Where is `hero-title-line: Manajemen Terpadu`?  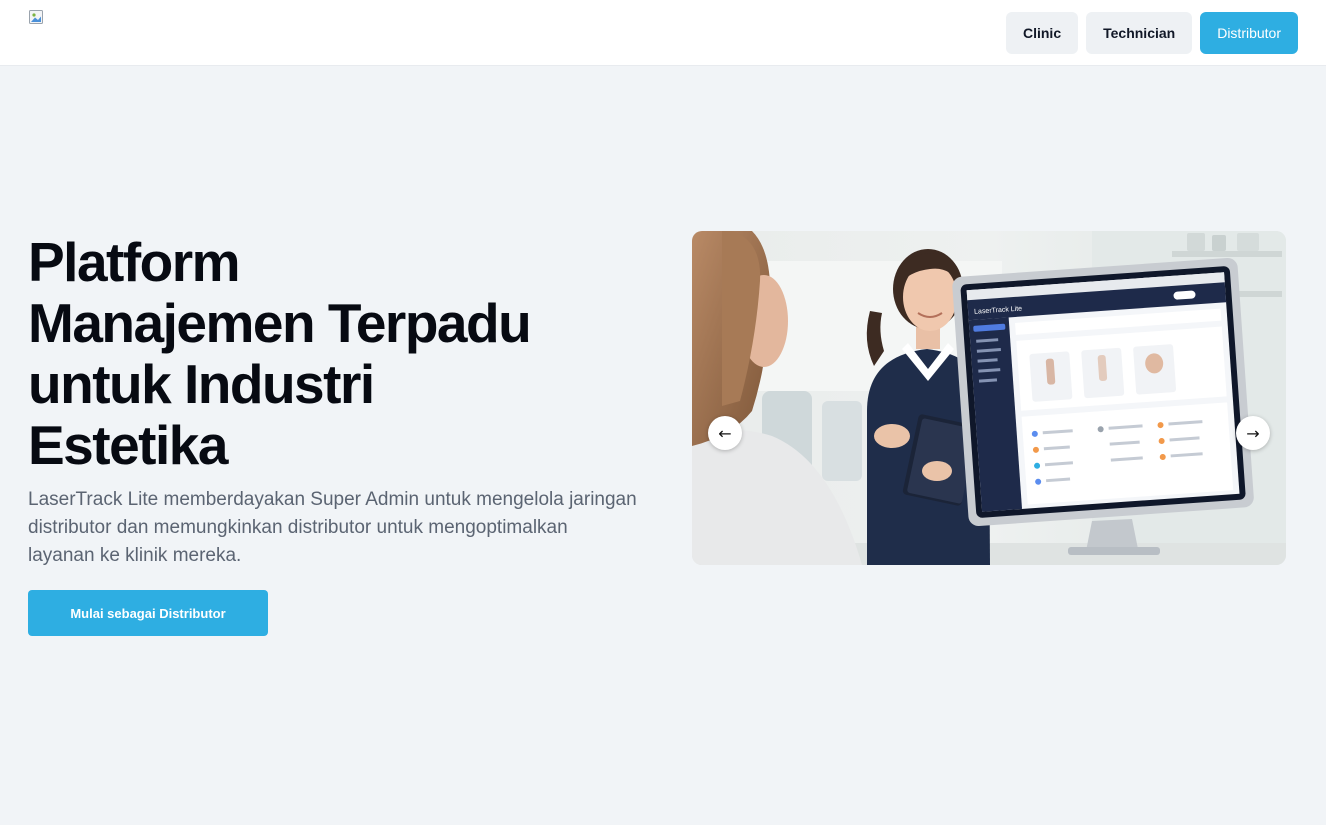
hero-title-line: Manajemen Terpadu is located at coordinates (280, 323).